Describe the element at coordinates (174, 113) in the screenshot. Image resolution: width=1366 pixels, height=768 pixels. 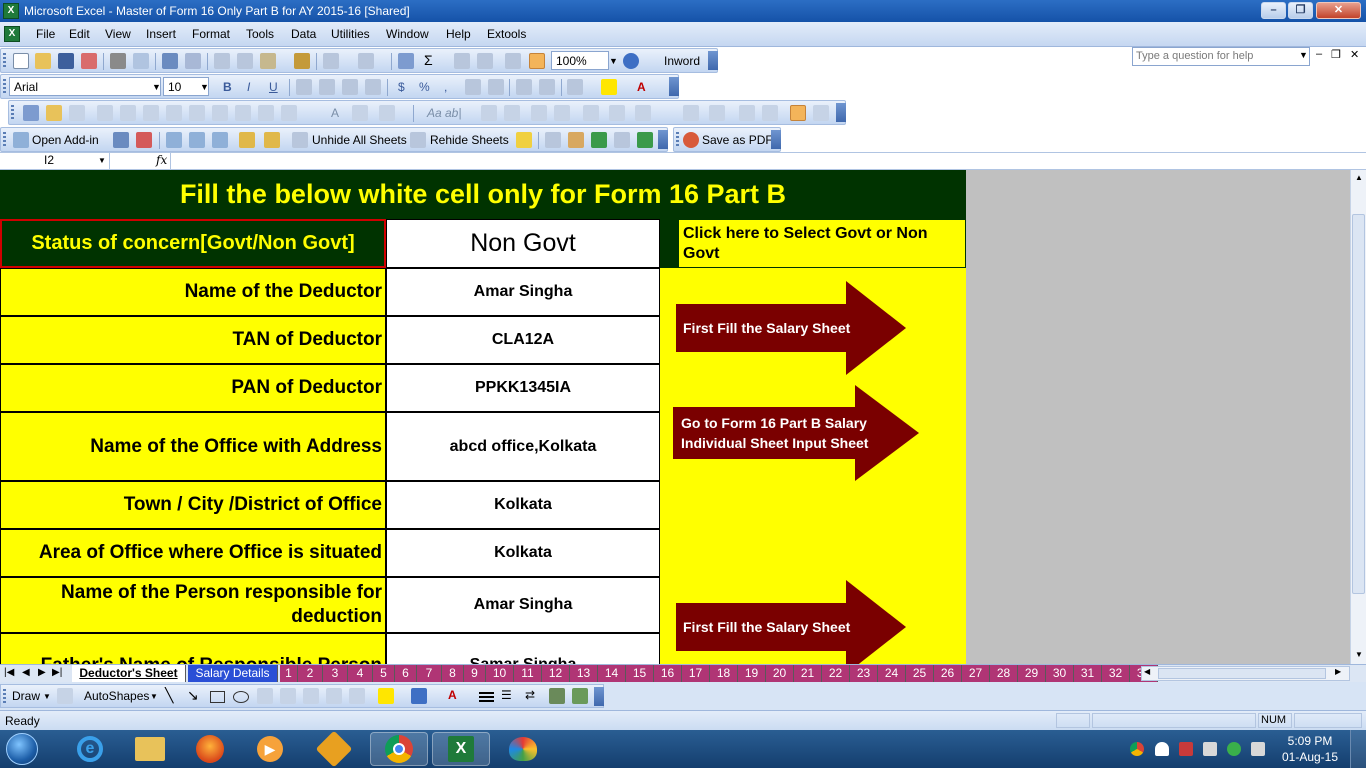
I see `option-button-icon` at that location.